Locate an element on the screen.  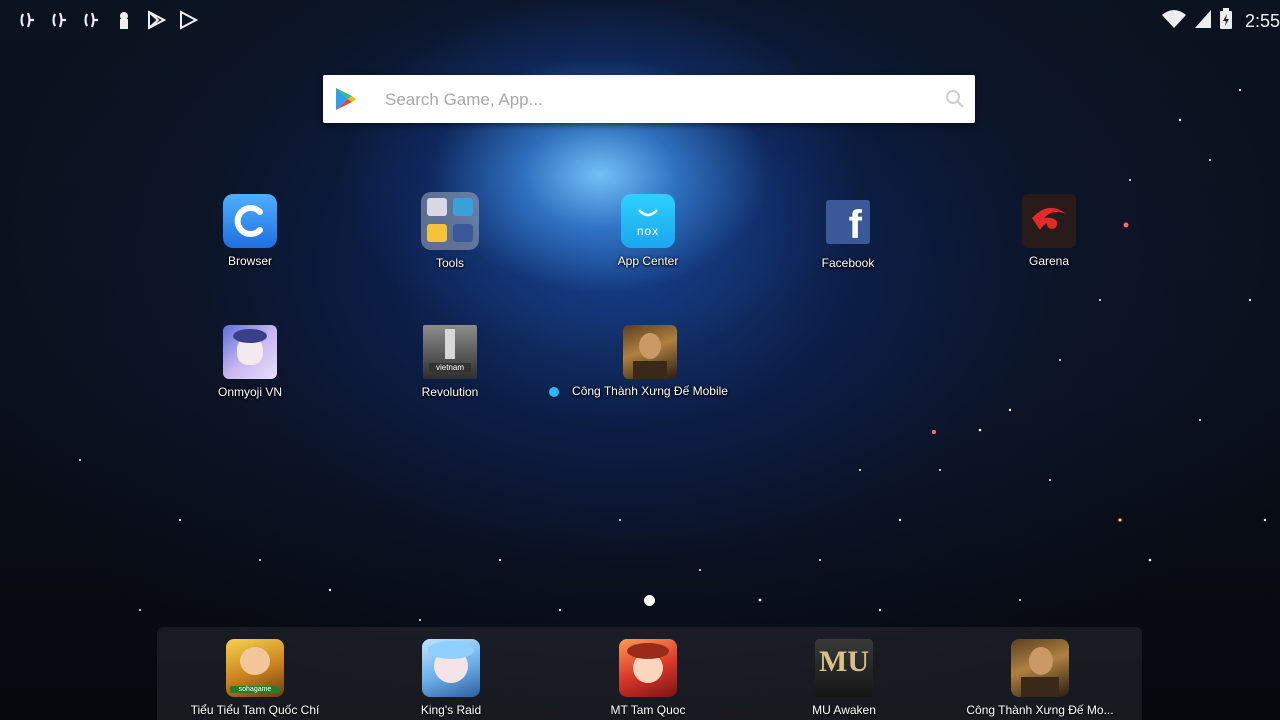
dock-app-tieu-tieu-tam-quoc-chi: sohagame Tiểu Tiểu Tam Quốc Chí is located at coordinates (255, 678).